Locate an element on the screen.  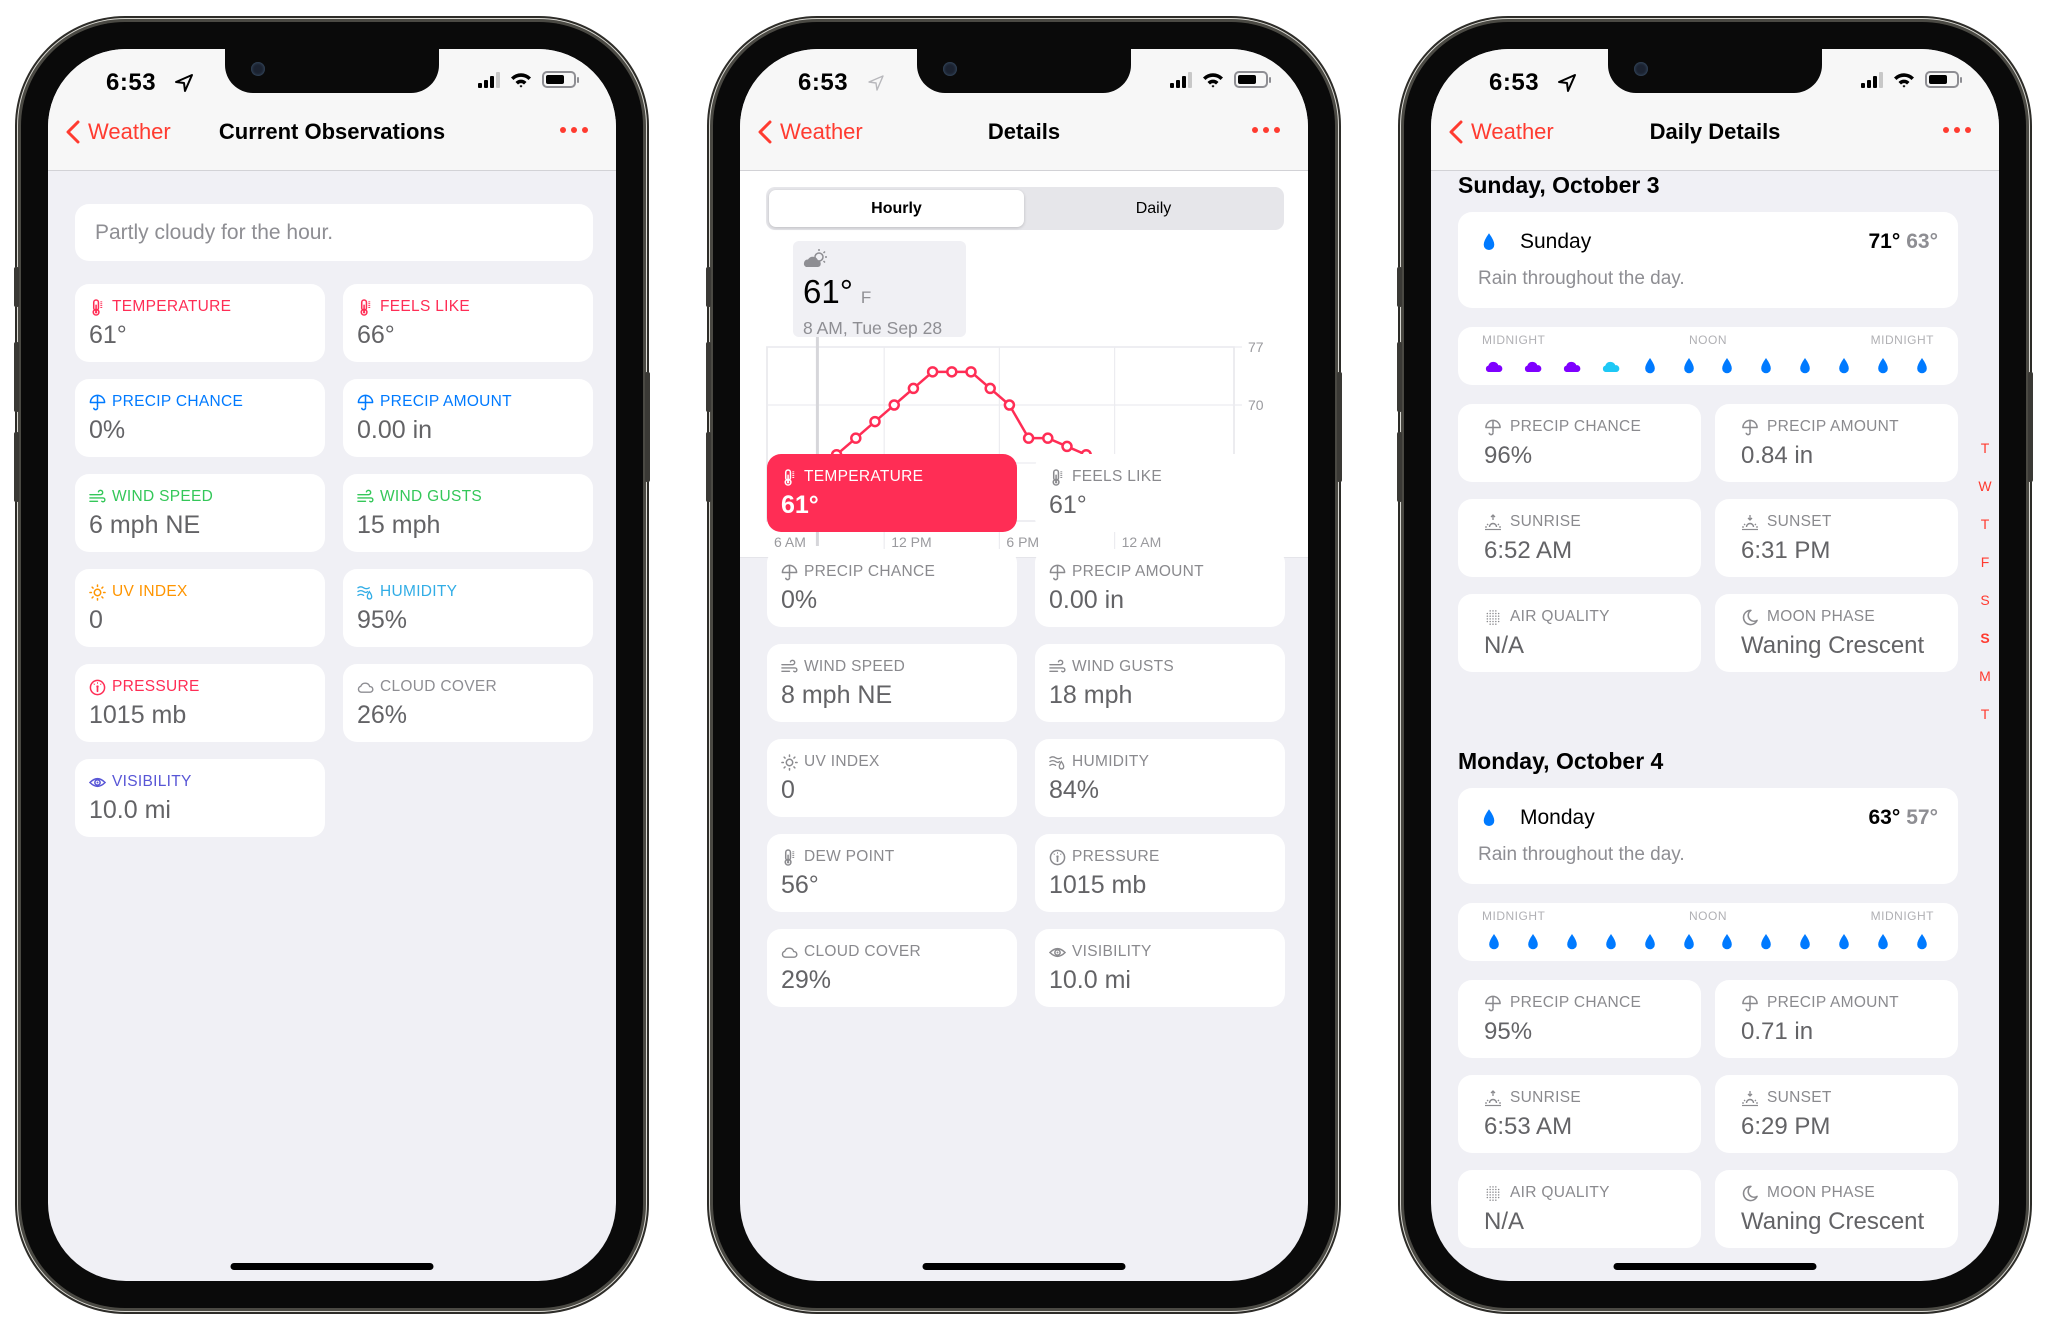
day-heading: Monday, October 4 is located at coordinates (1561, 761).